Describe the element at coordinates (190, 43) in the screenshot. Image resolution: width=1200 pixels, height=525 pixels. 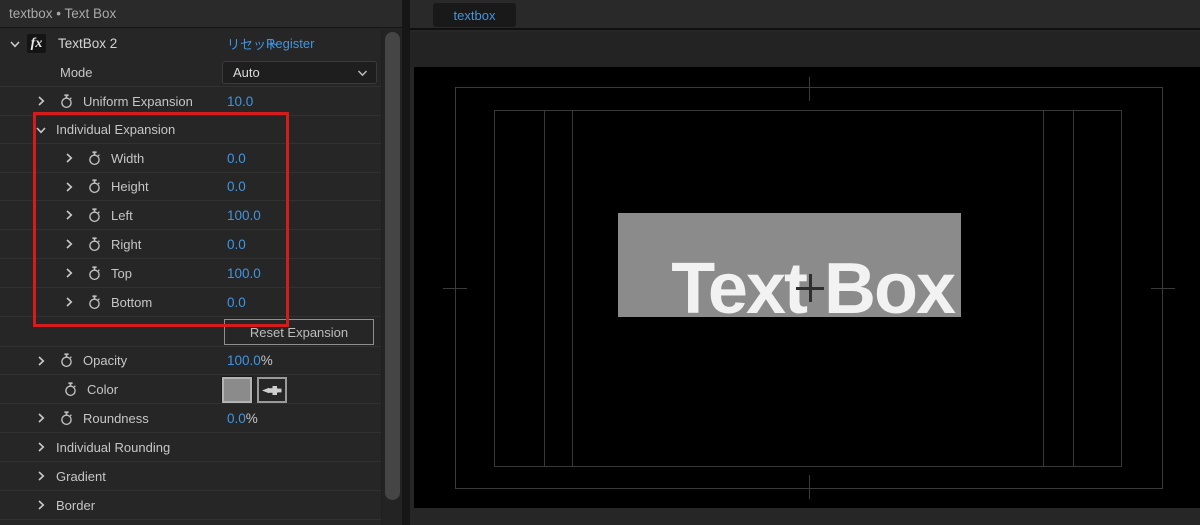
I see `row-effect-title: fx TextBox 2 リセット Register` at that location.